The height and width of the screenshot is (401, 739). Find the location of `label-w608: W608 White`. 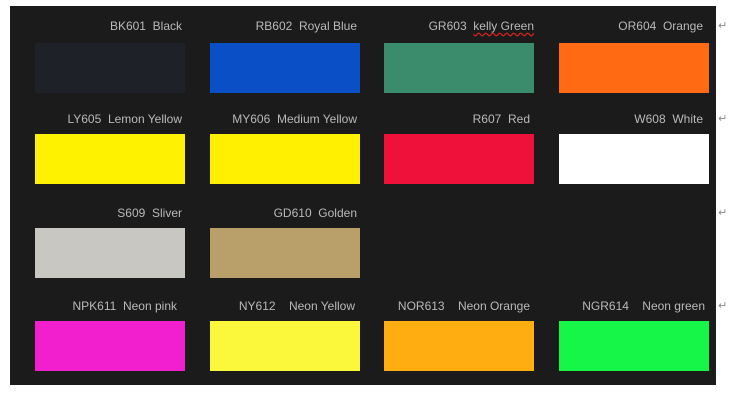

label-w608: W608 White is located at coordinates (668, 119).